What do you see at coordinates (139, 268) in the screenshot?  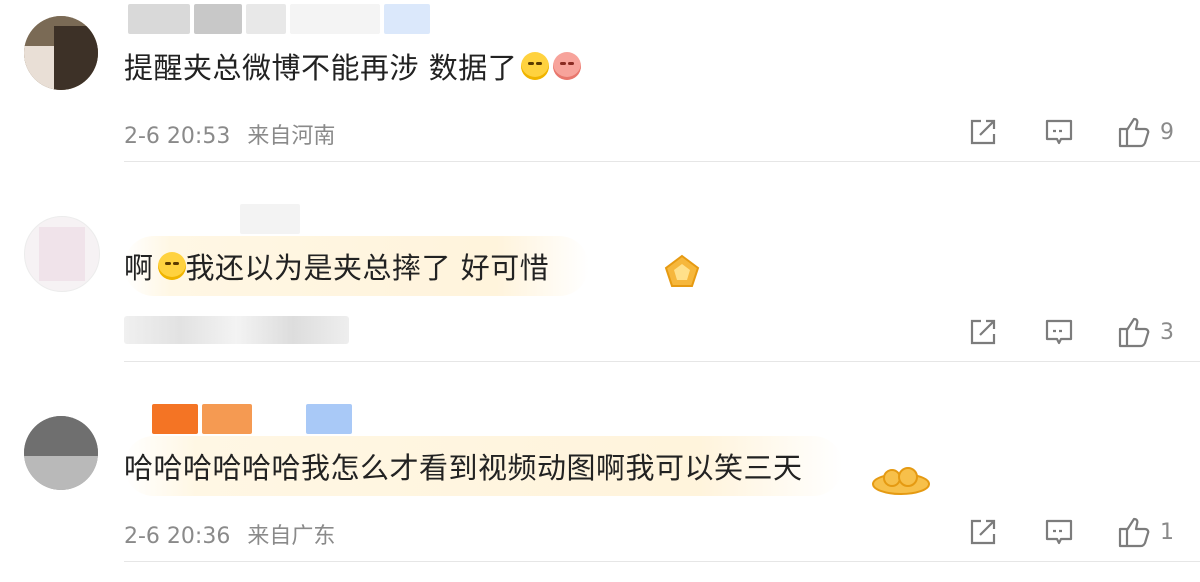 I see `comment-text-body: 啊` at bounding box center [139, 268].